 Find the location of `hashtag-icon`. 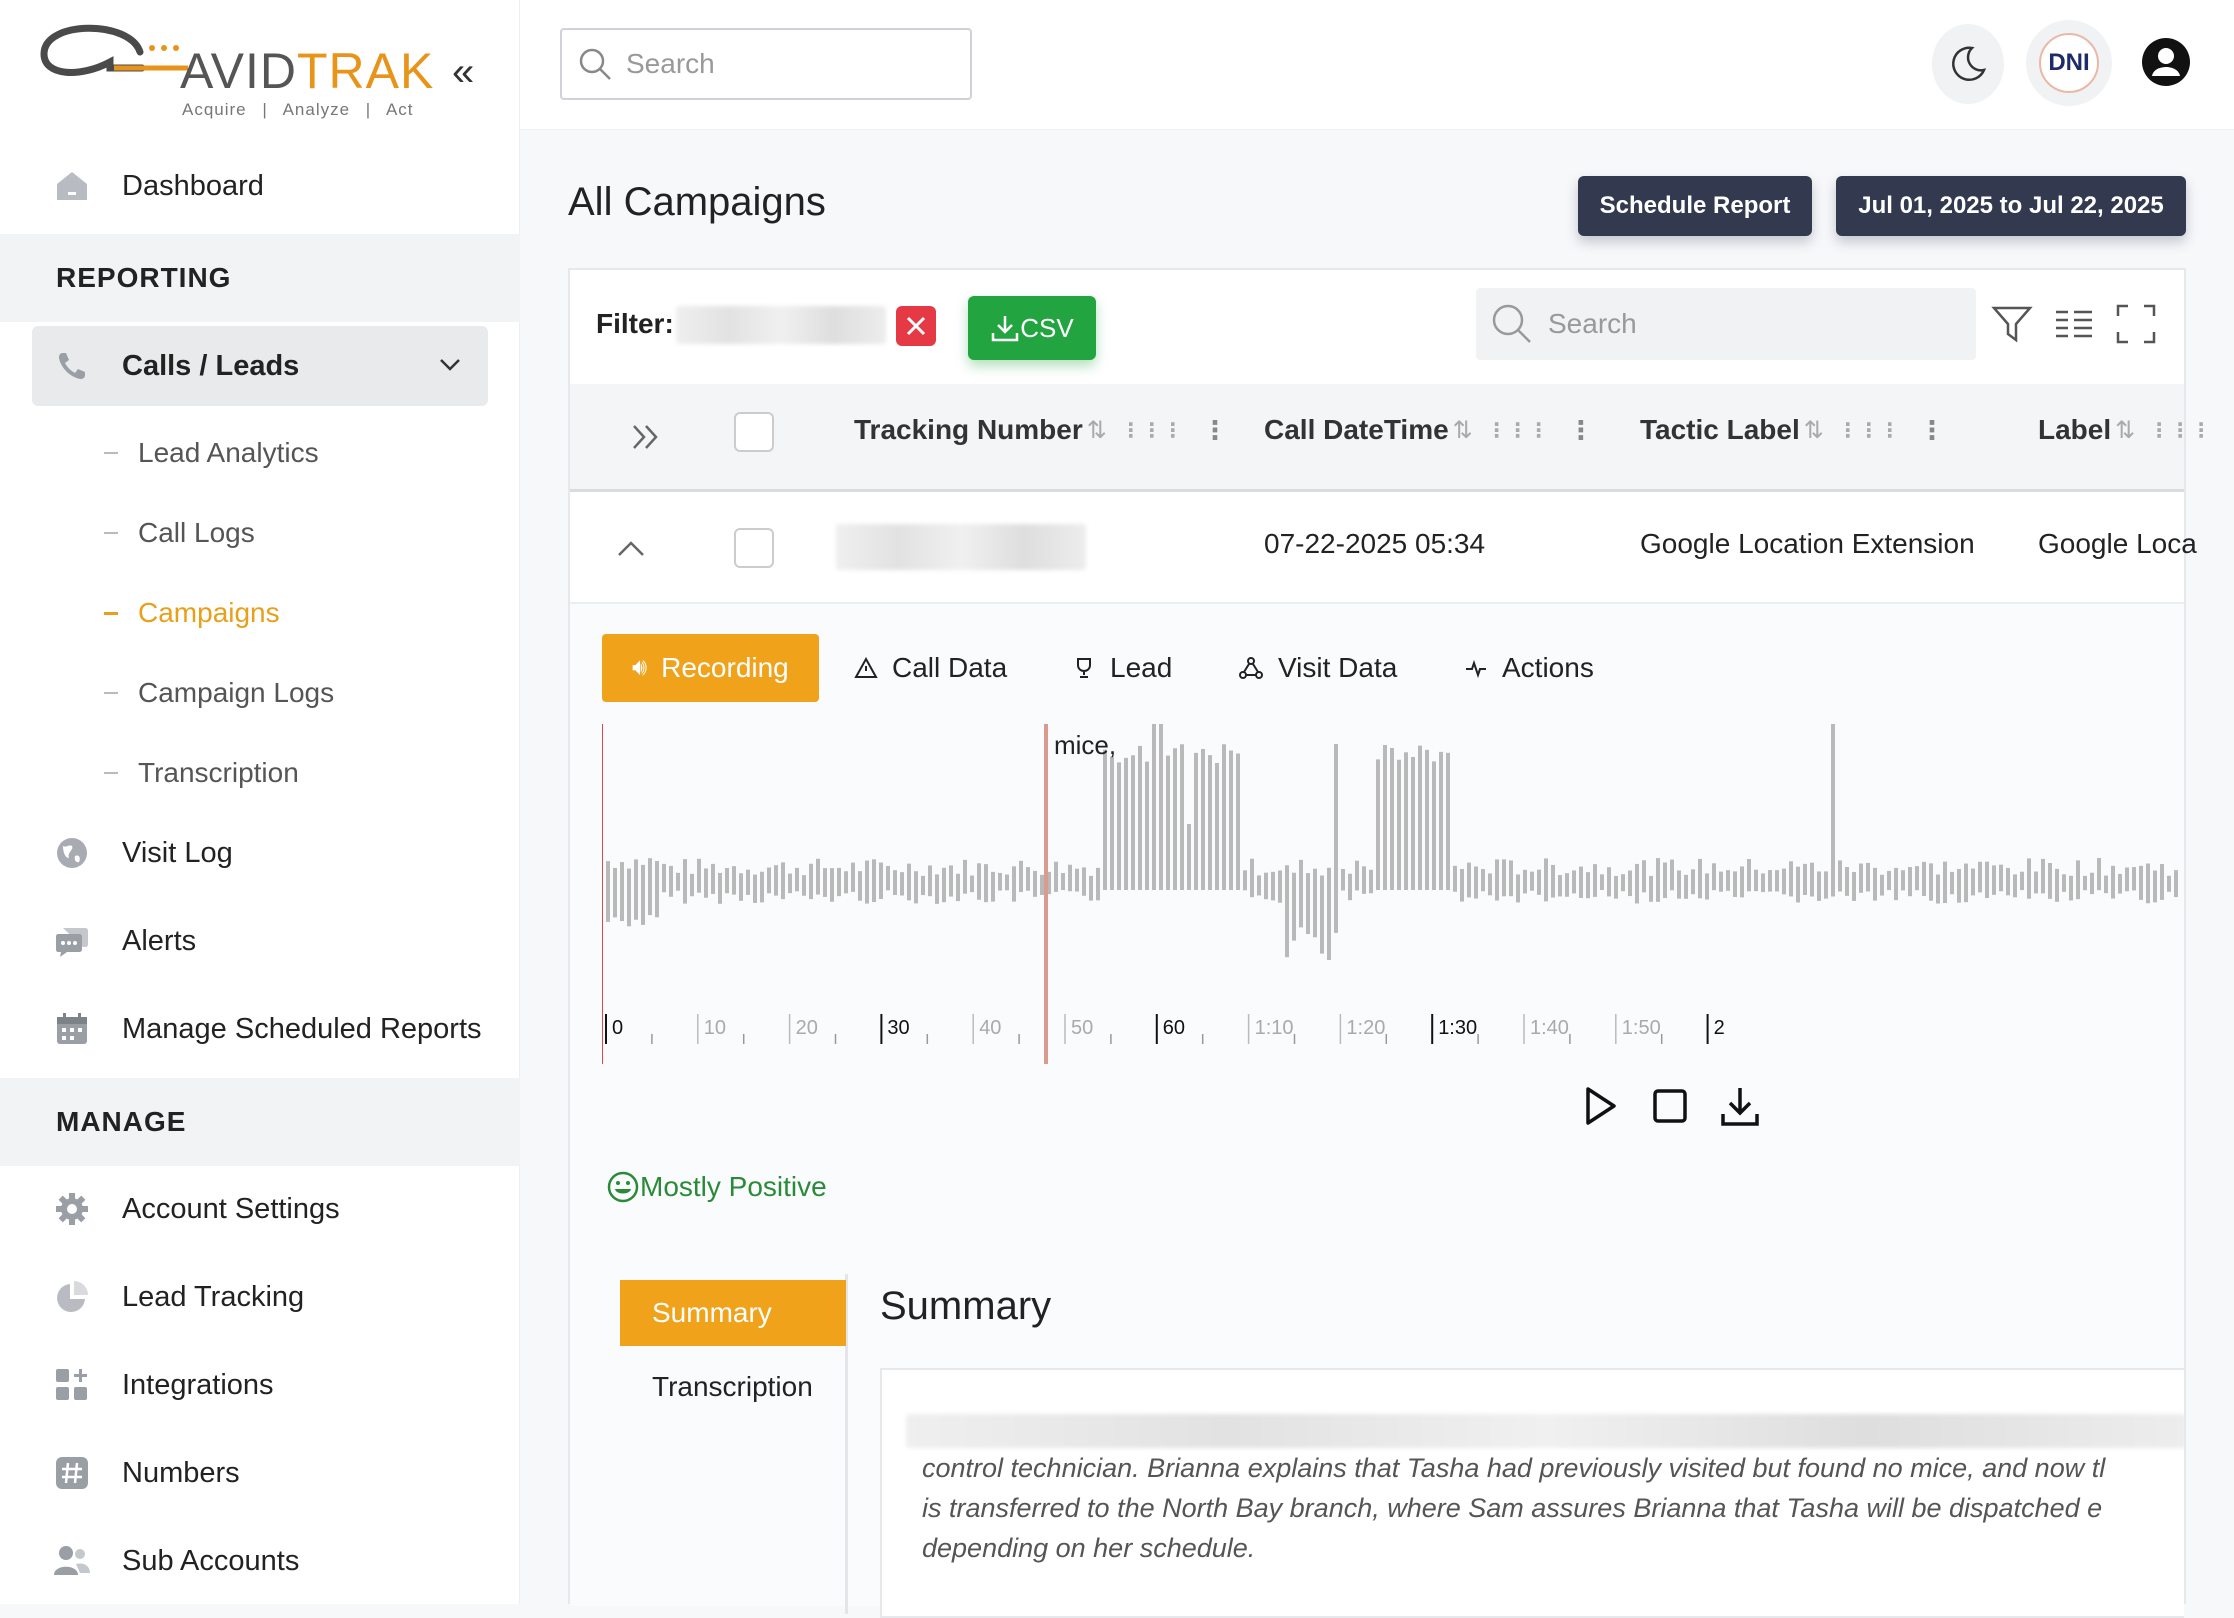

hashtag-icon is located at coordinates (72, 1473).